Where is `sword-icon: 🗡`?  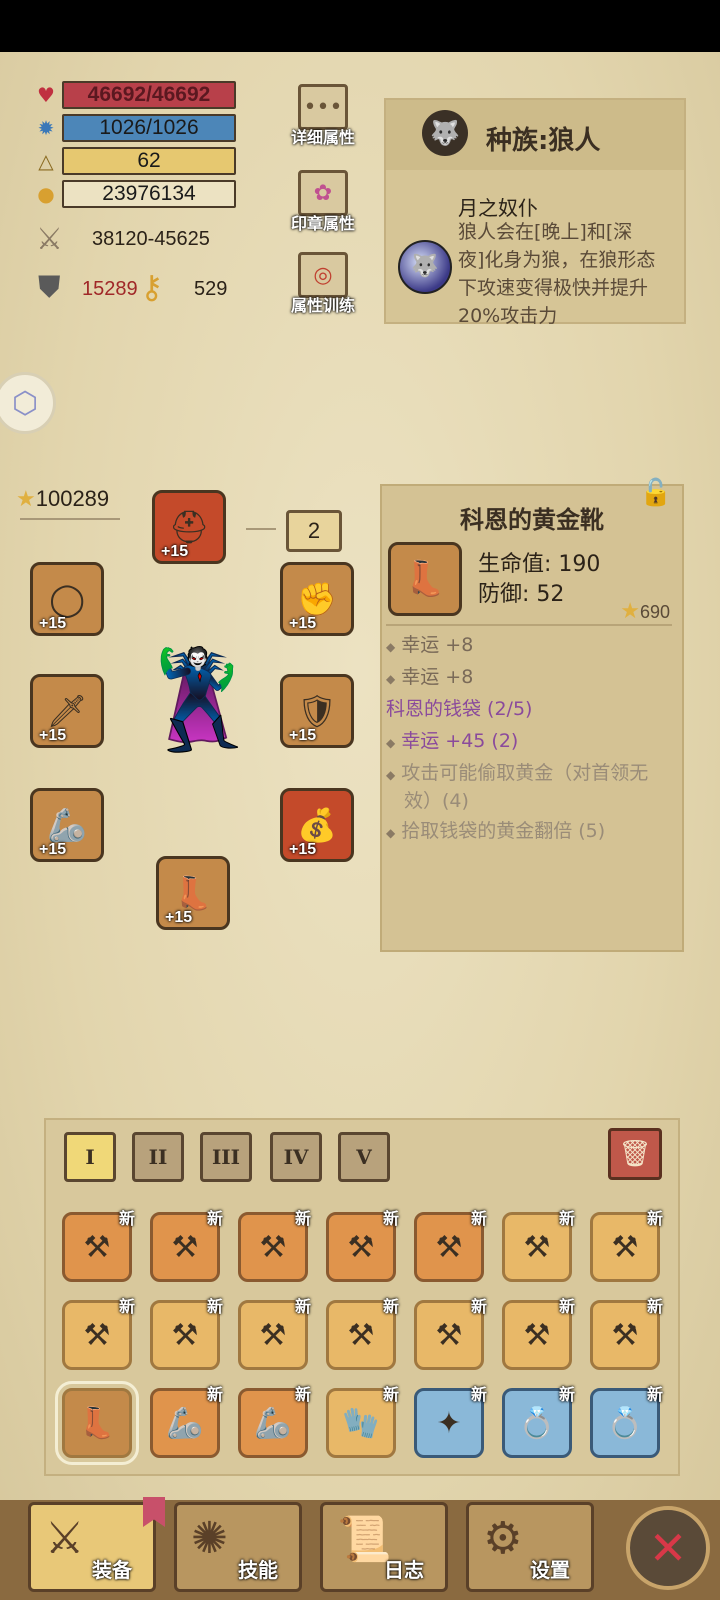 sword-icon: 🗡 is located at coordinates (67, 711).